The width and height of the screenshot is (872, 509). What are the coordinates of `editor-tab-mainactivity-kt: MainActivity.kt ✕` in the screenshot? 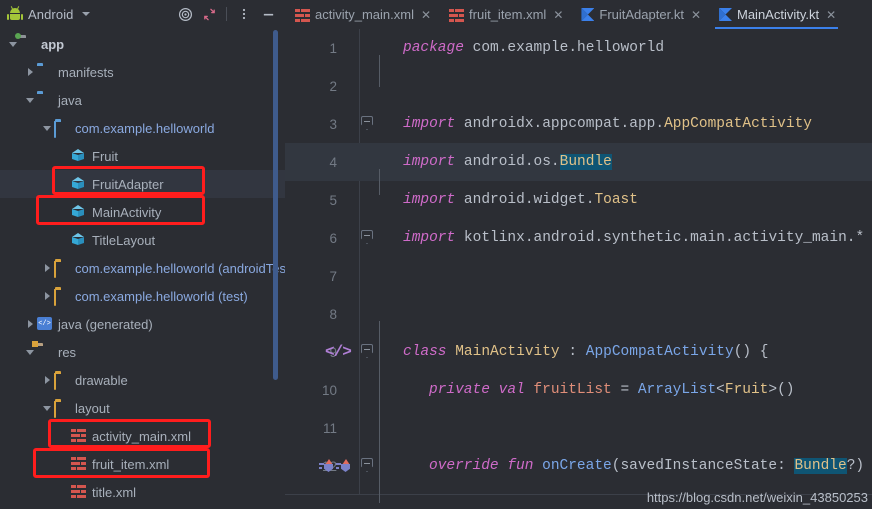 It's located at (776, 14).